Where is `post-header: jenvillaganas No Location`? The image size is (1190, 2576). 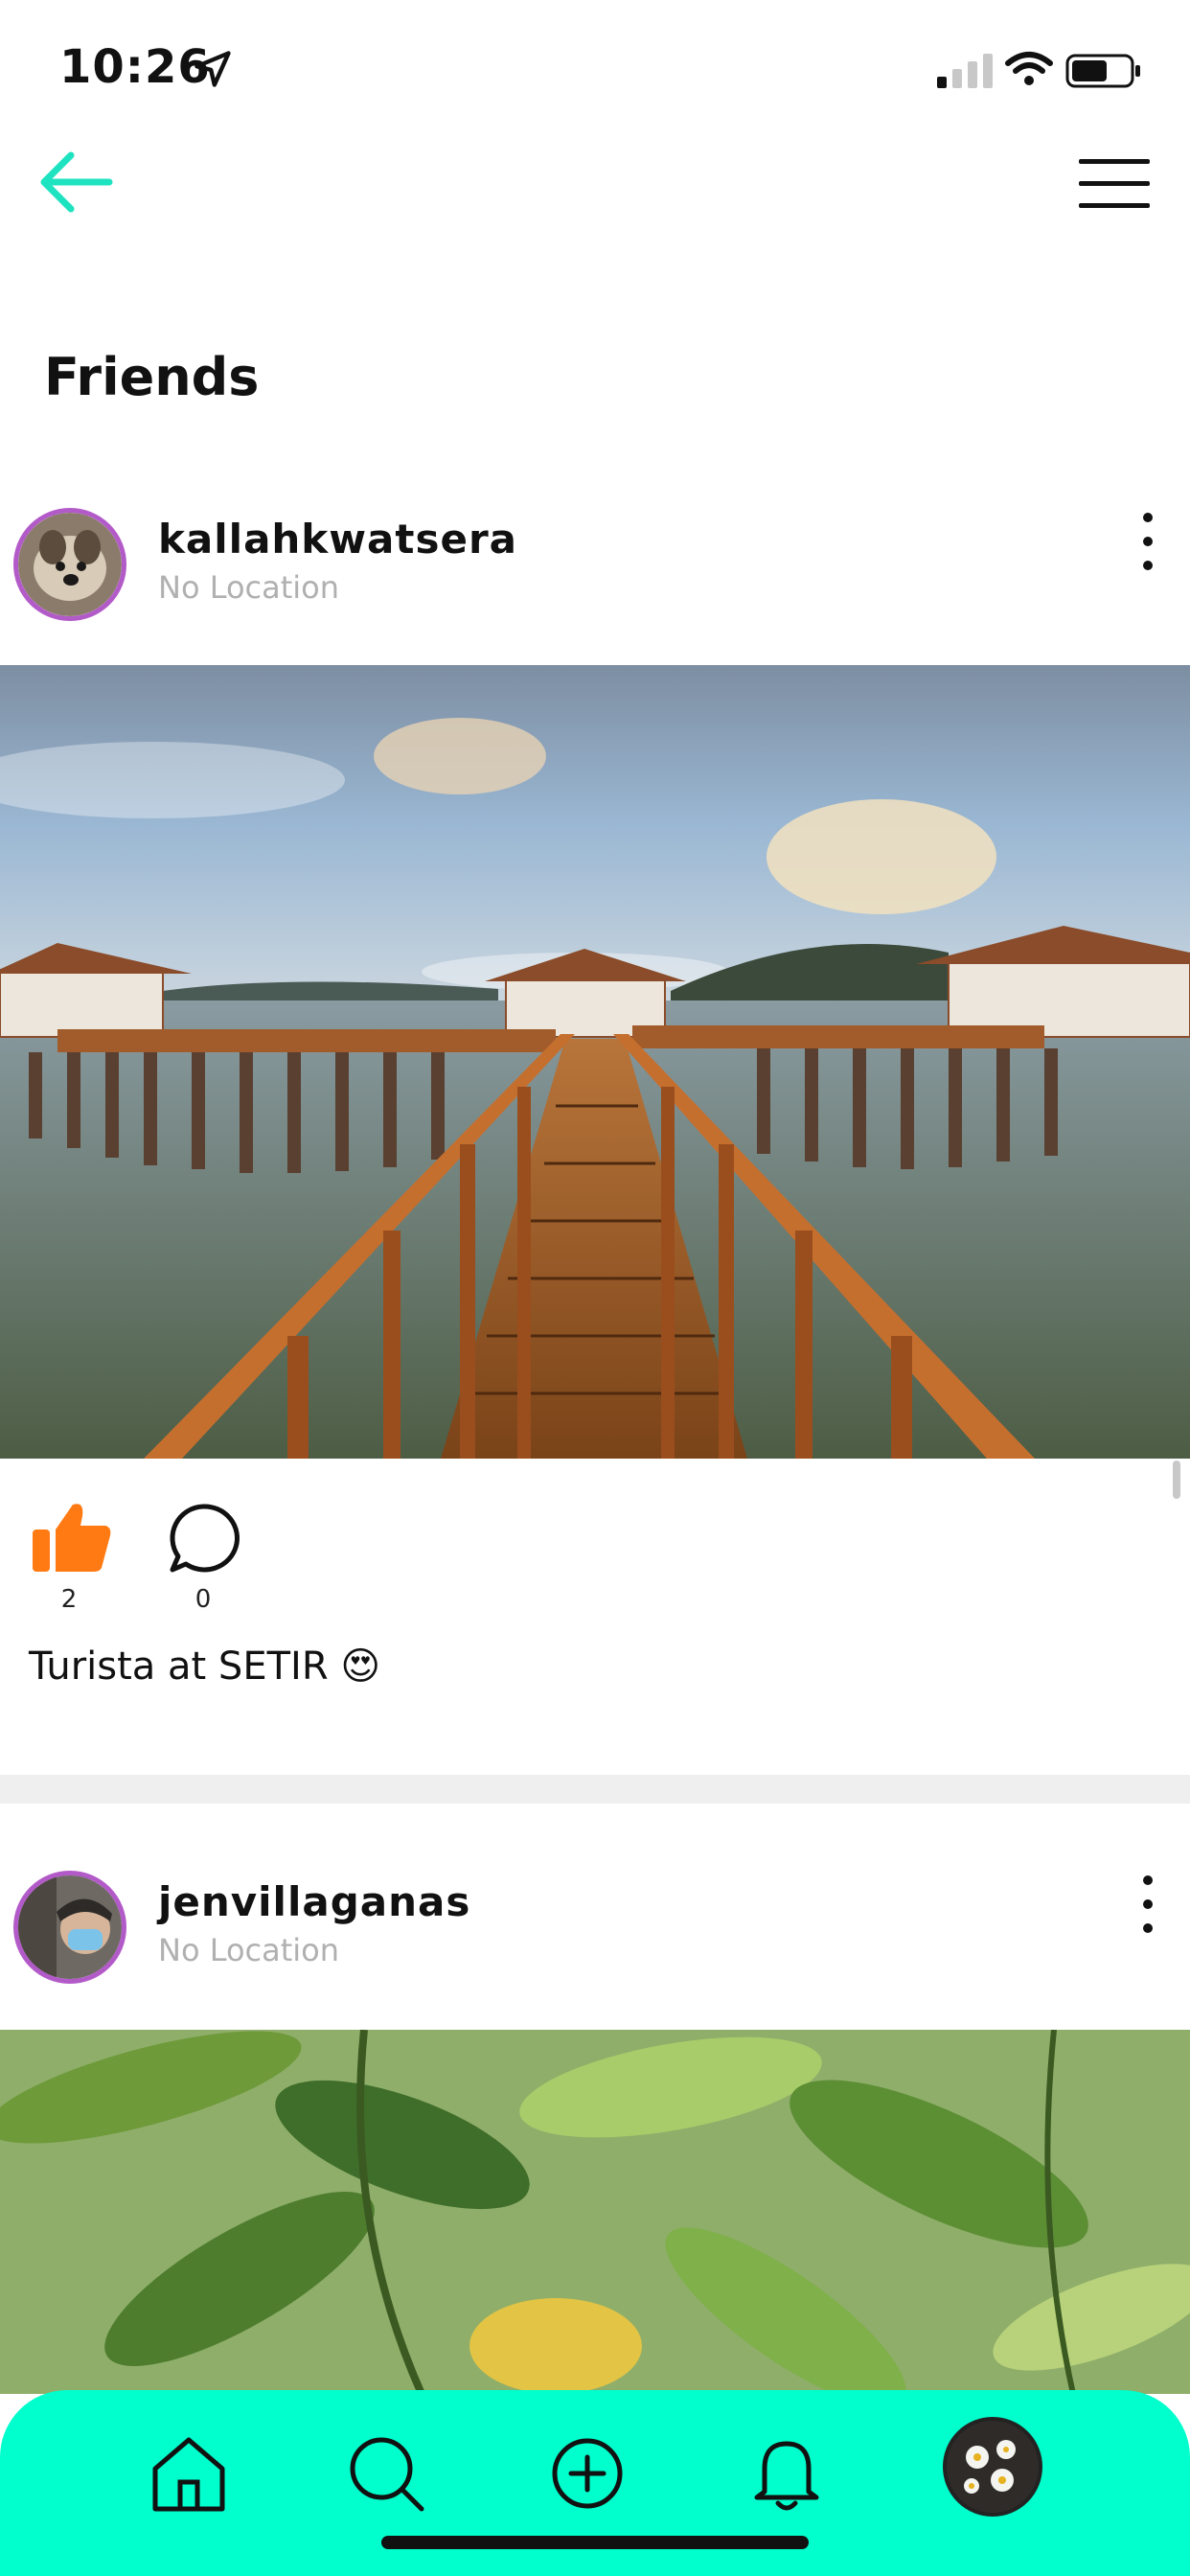 post-header: jenvillaganas No Location is located at coordinates (595, 1928).